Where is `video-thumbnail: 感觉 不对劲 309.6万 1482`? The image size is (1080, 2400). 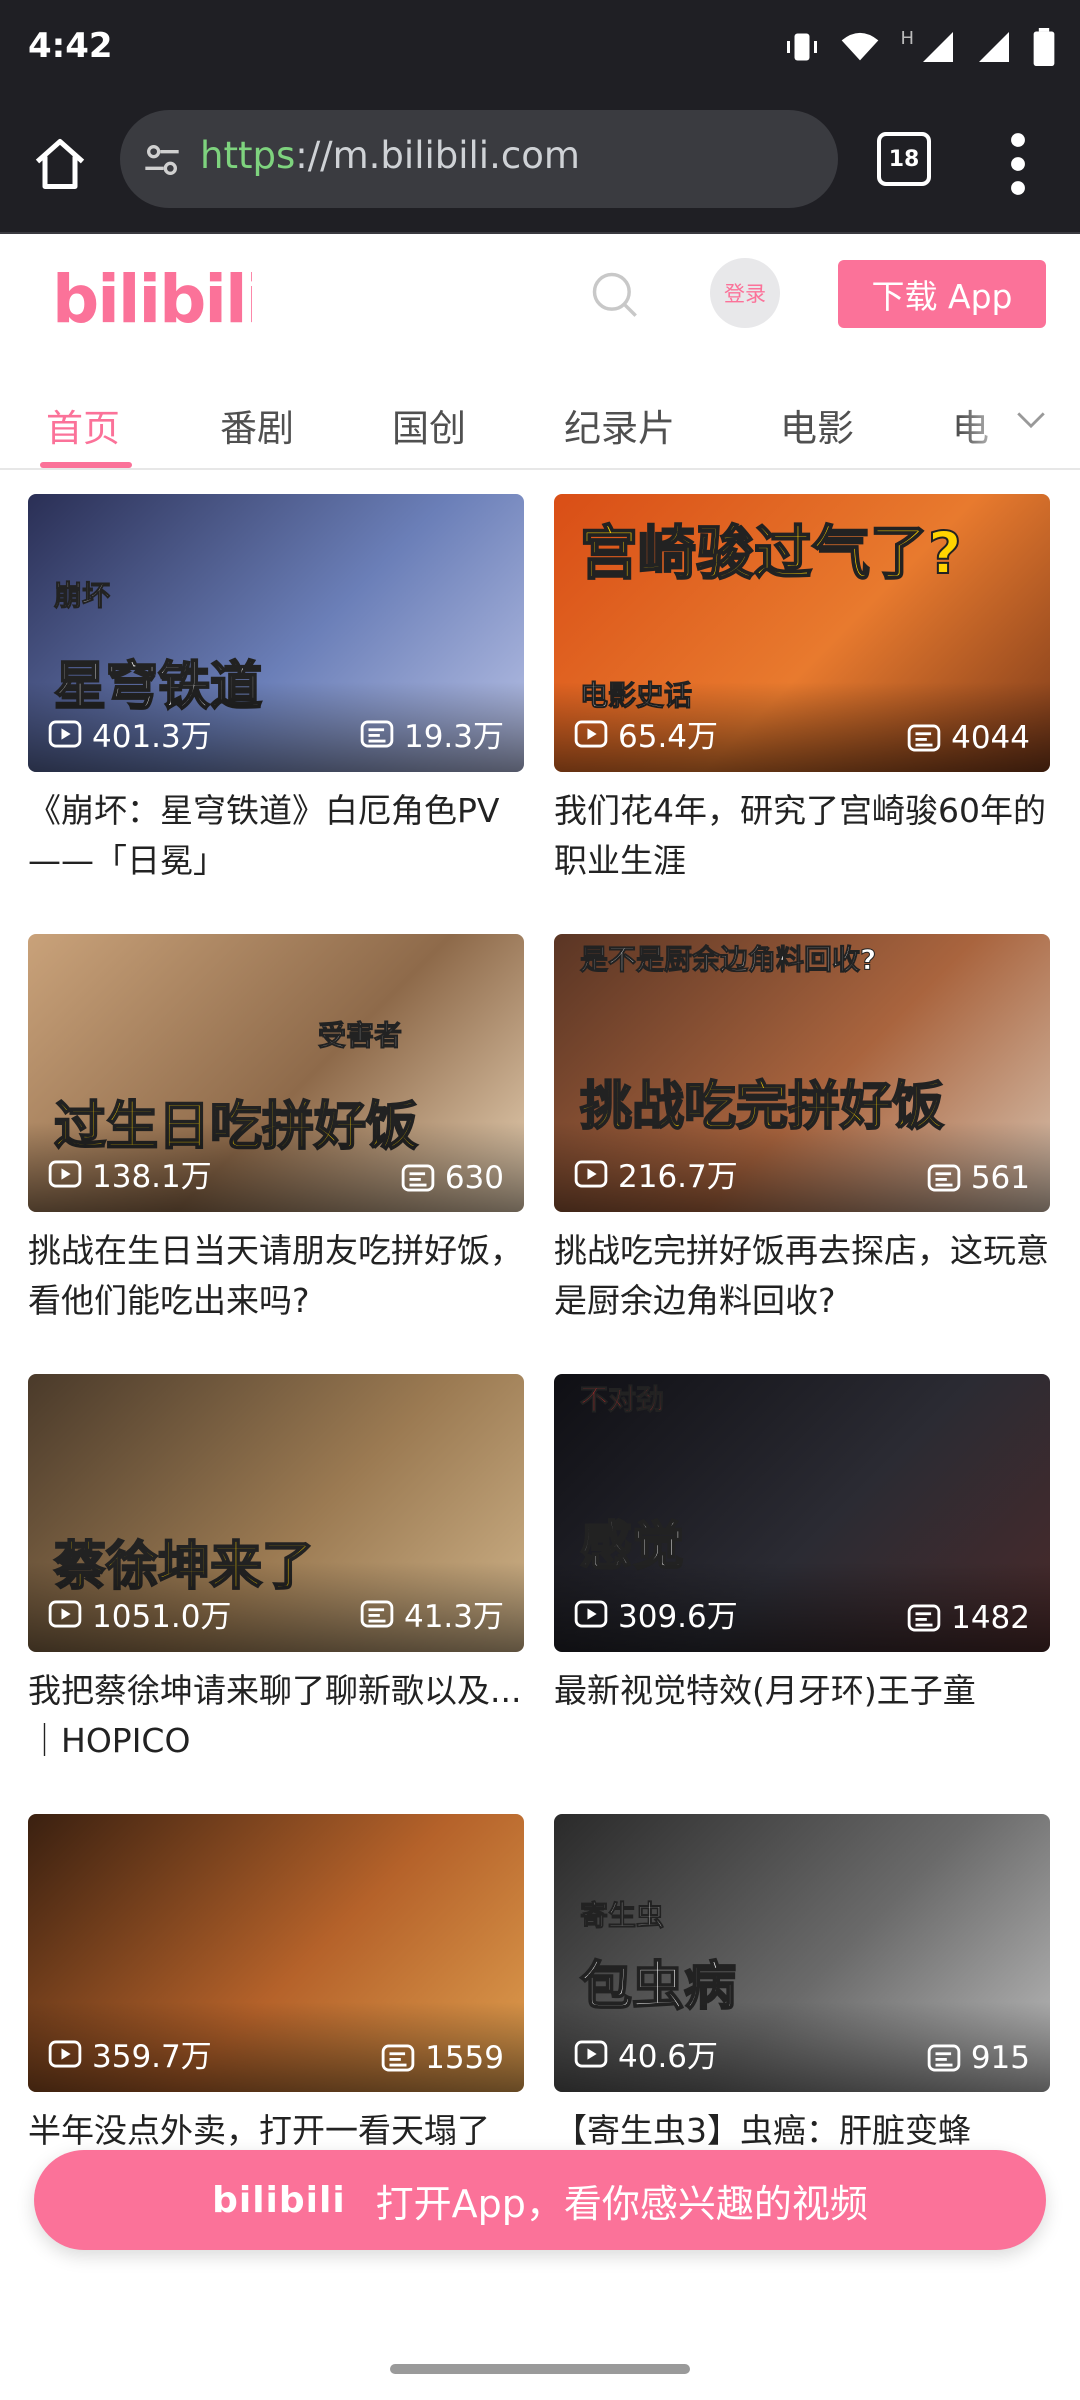 video-thumbnail: 感觉 不对劲 309.6万 1482 is located at coordinates (802, 1513).